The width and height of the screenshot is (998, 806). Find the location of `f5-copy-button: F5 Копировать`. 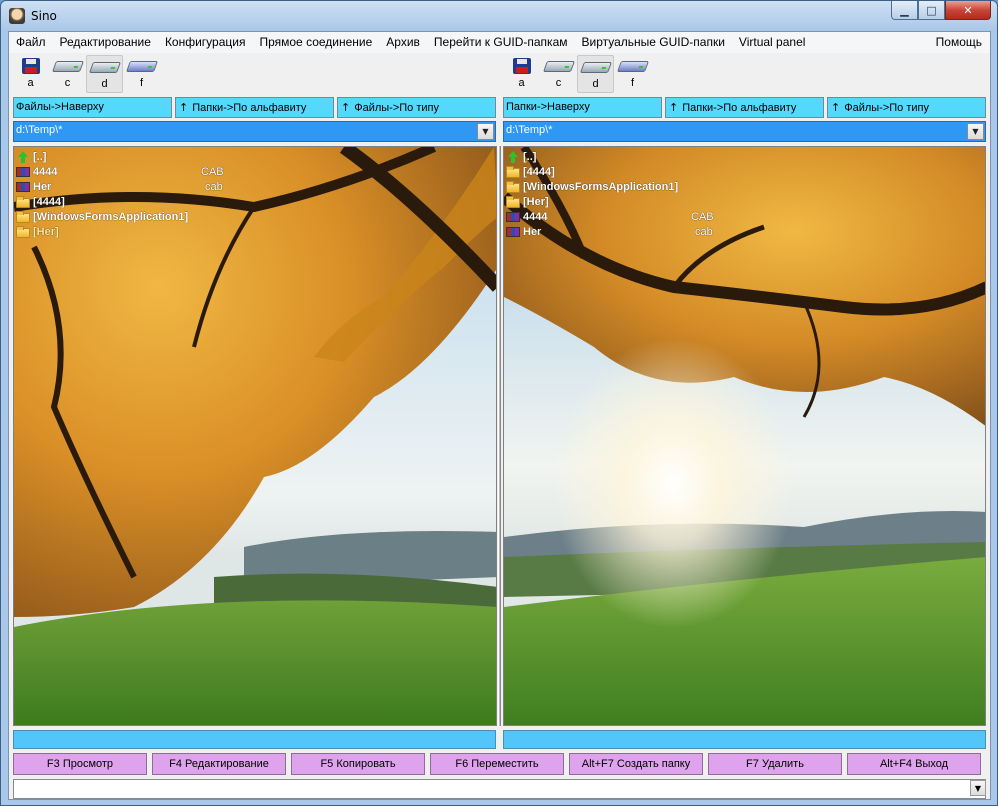

f5-copy-button: F5 Копировать is located at coordinates (358, 764).